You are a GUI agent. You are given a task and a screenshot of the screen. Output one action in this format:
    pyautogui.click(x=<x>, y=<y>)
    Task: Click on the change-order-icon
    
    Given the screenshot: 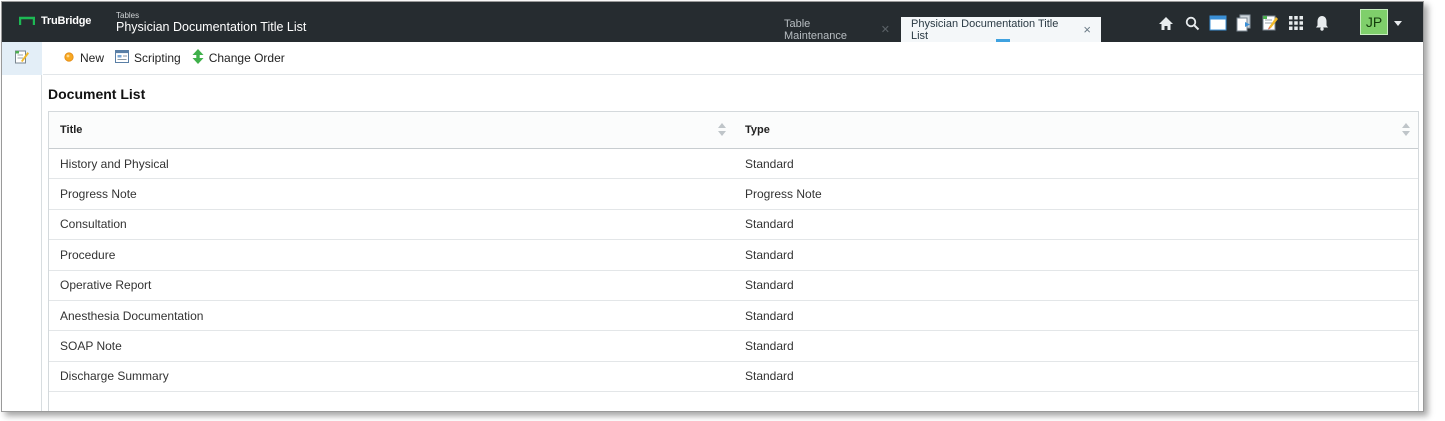 What is the action you would take?
    pyautogui.click(x=198, y=58)
    